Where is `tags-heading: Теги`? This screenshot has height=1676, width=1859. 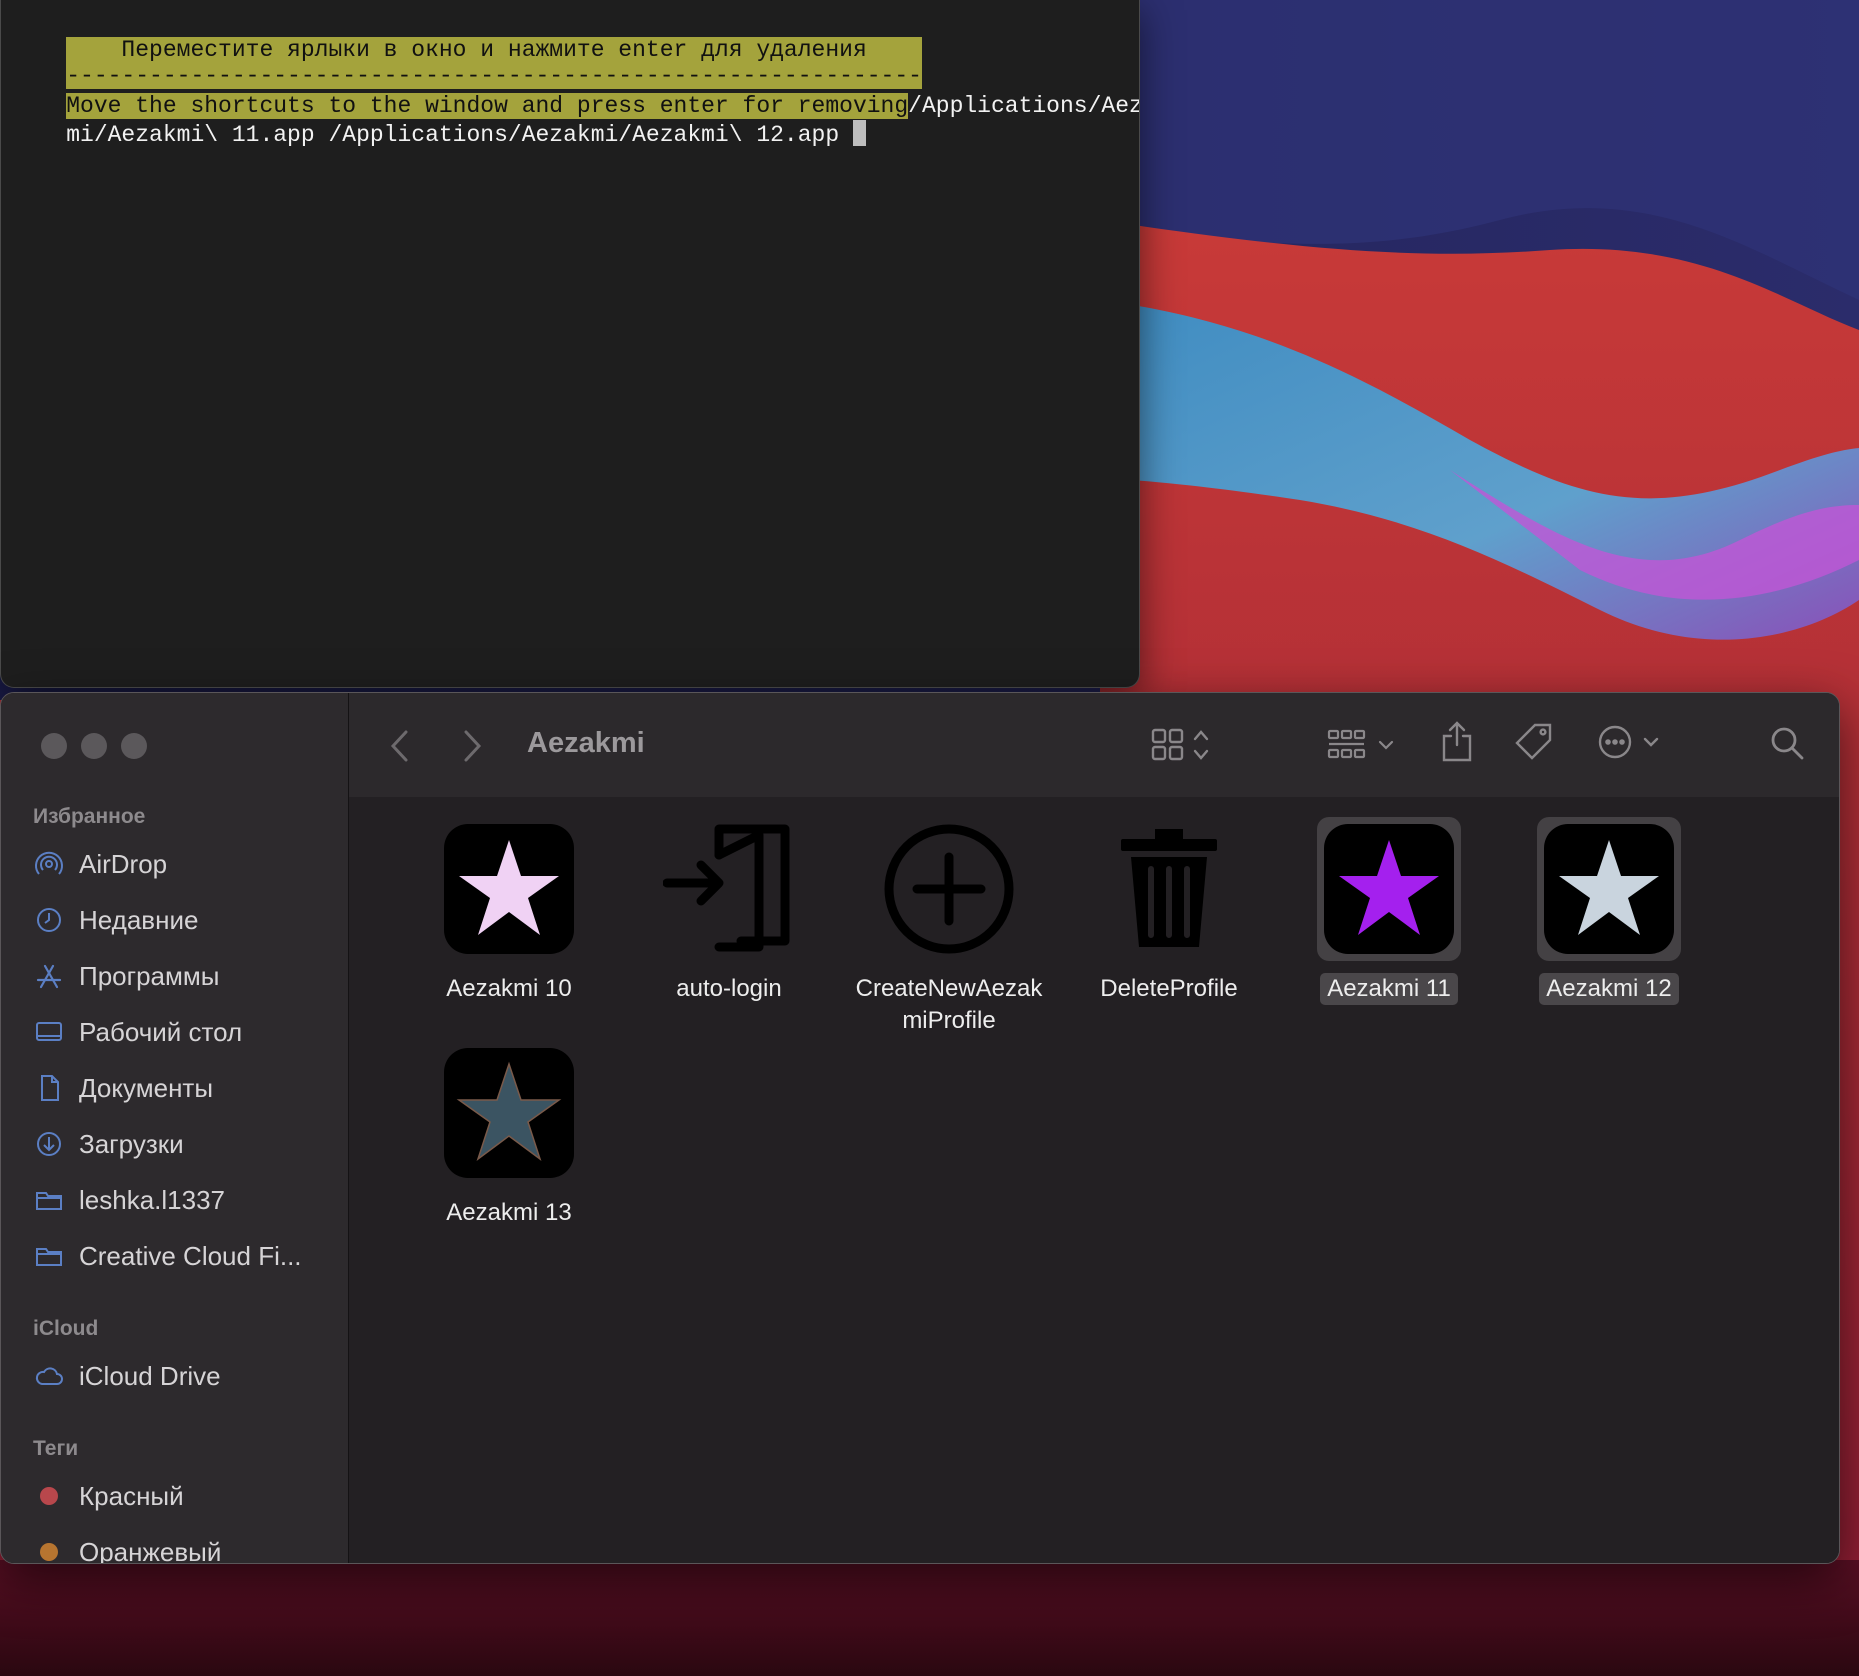
tags-heading: Теги is located at coordinates (56, 1448).